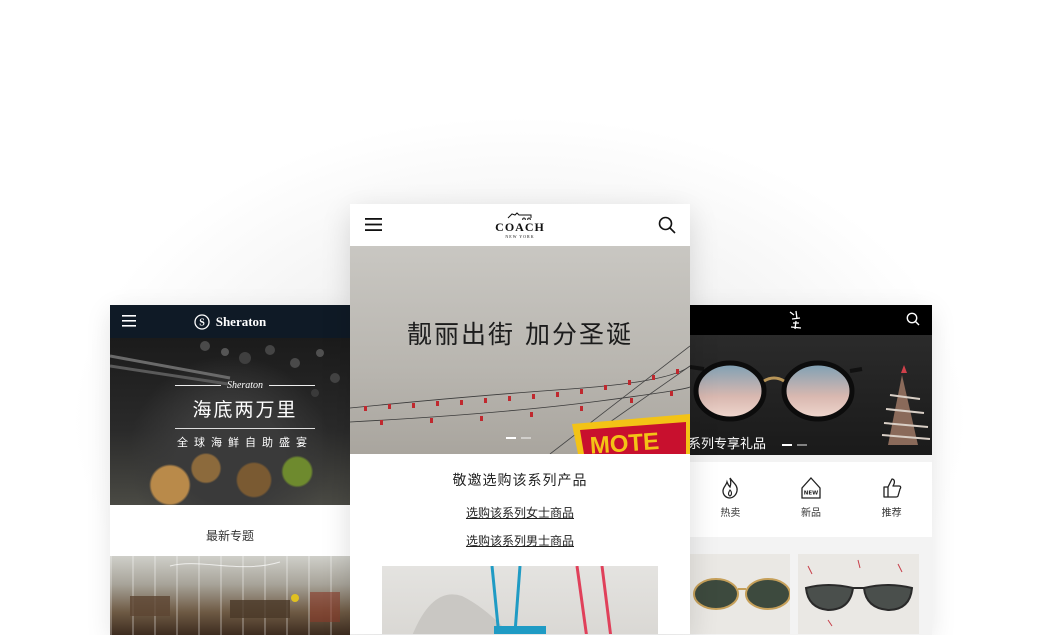 This screenshot has width=1040, height=635. What do you see at coordinates (624, 441) in the screenshot?
I see `sign-text: MOTE` at bounding box center [624, 441].